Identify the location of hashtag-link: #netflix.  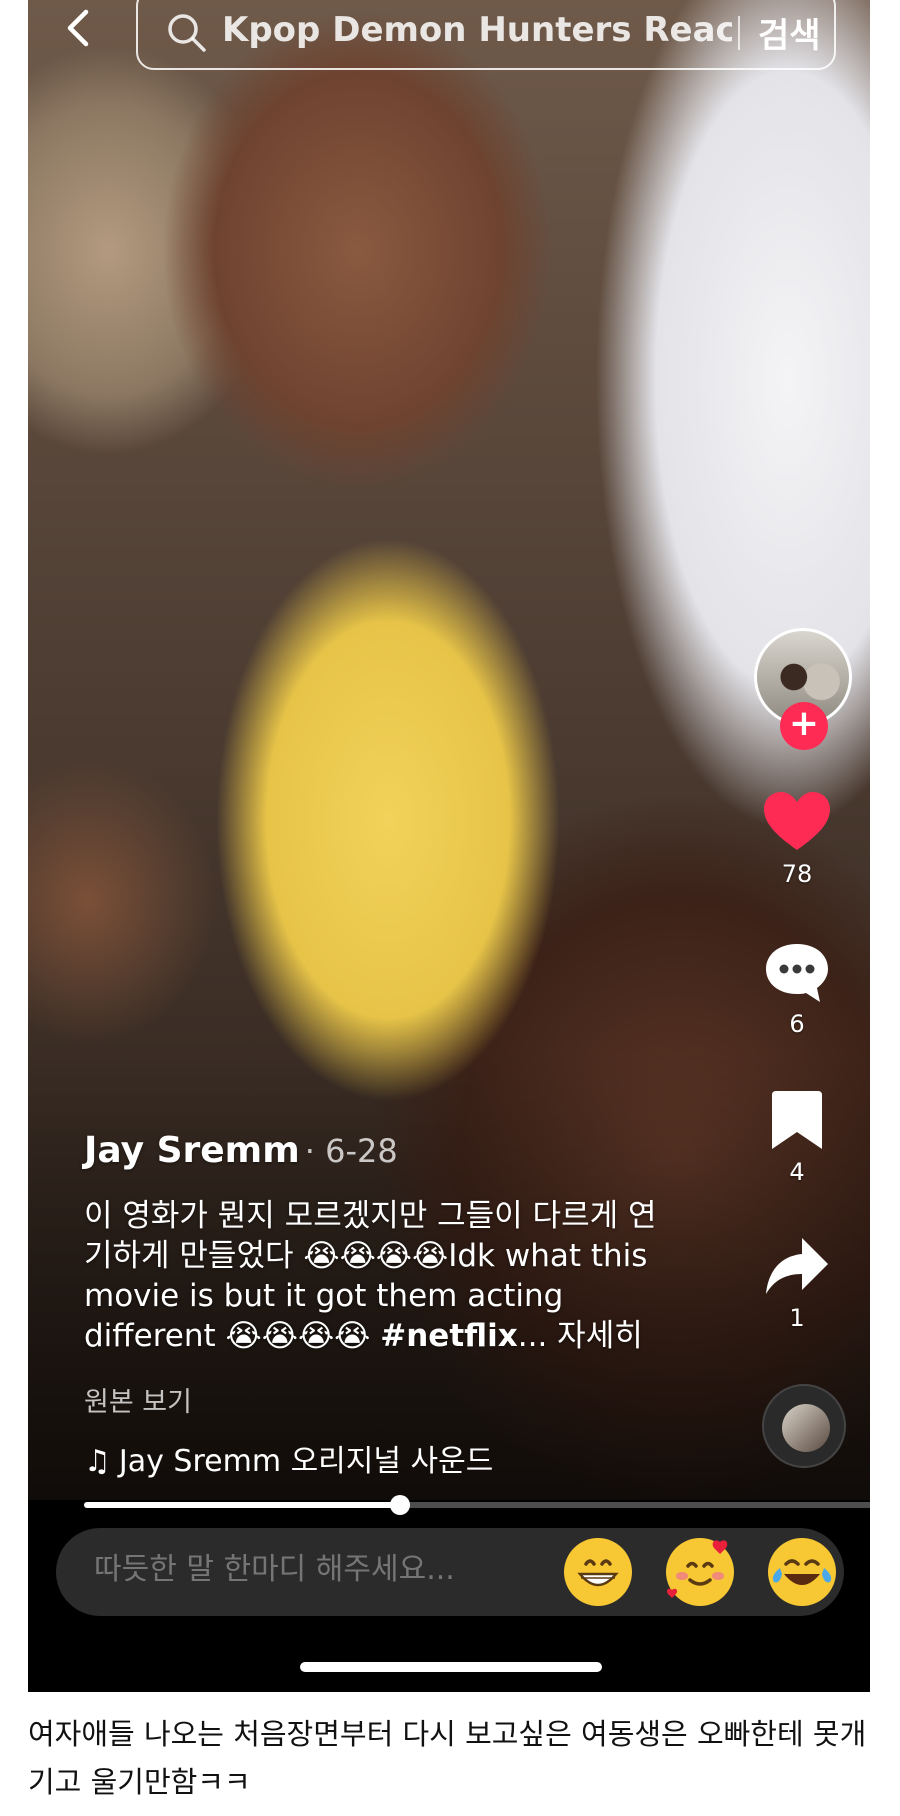
(449, 1336).